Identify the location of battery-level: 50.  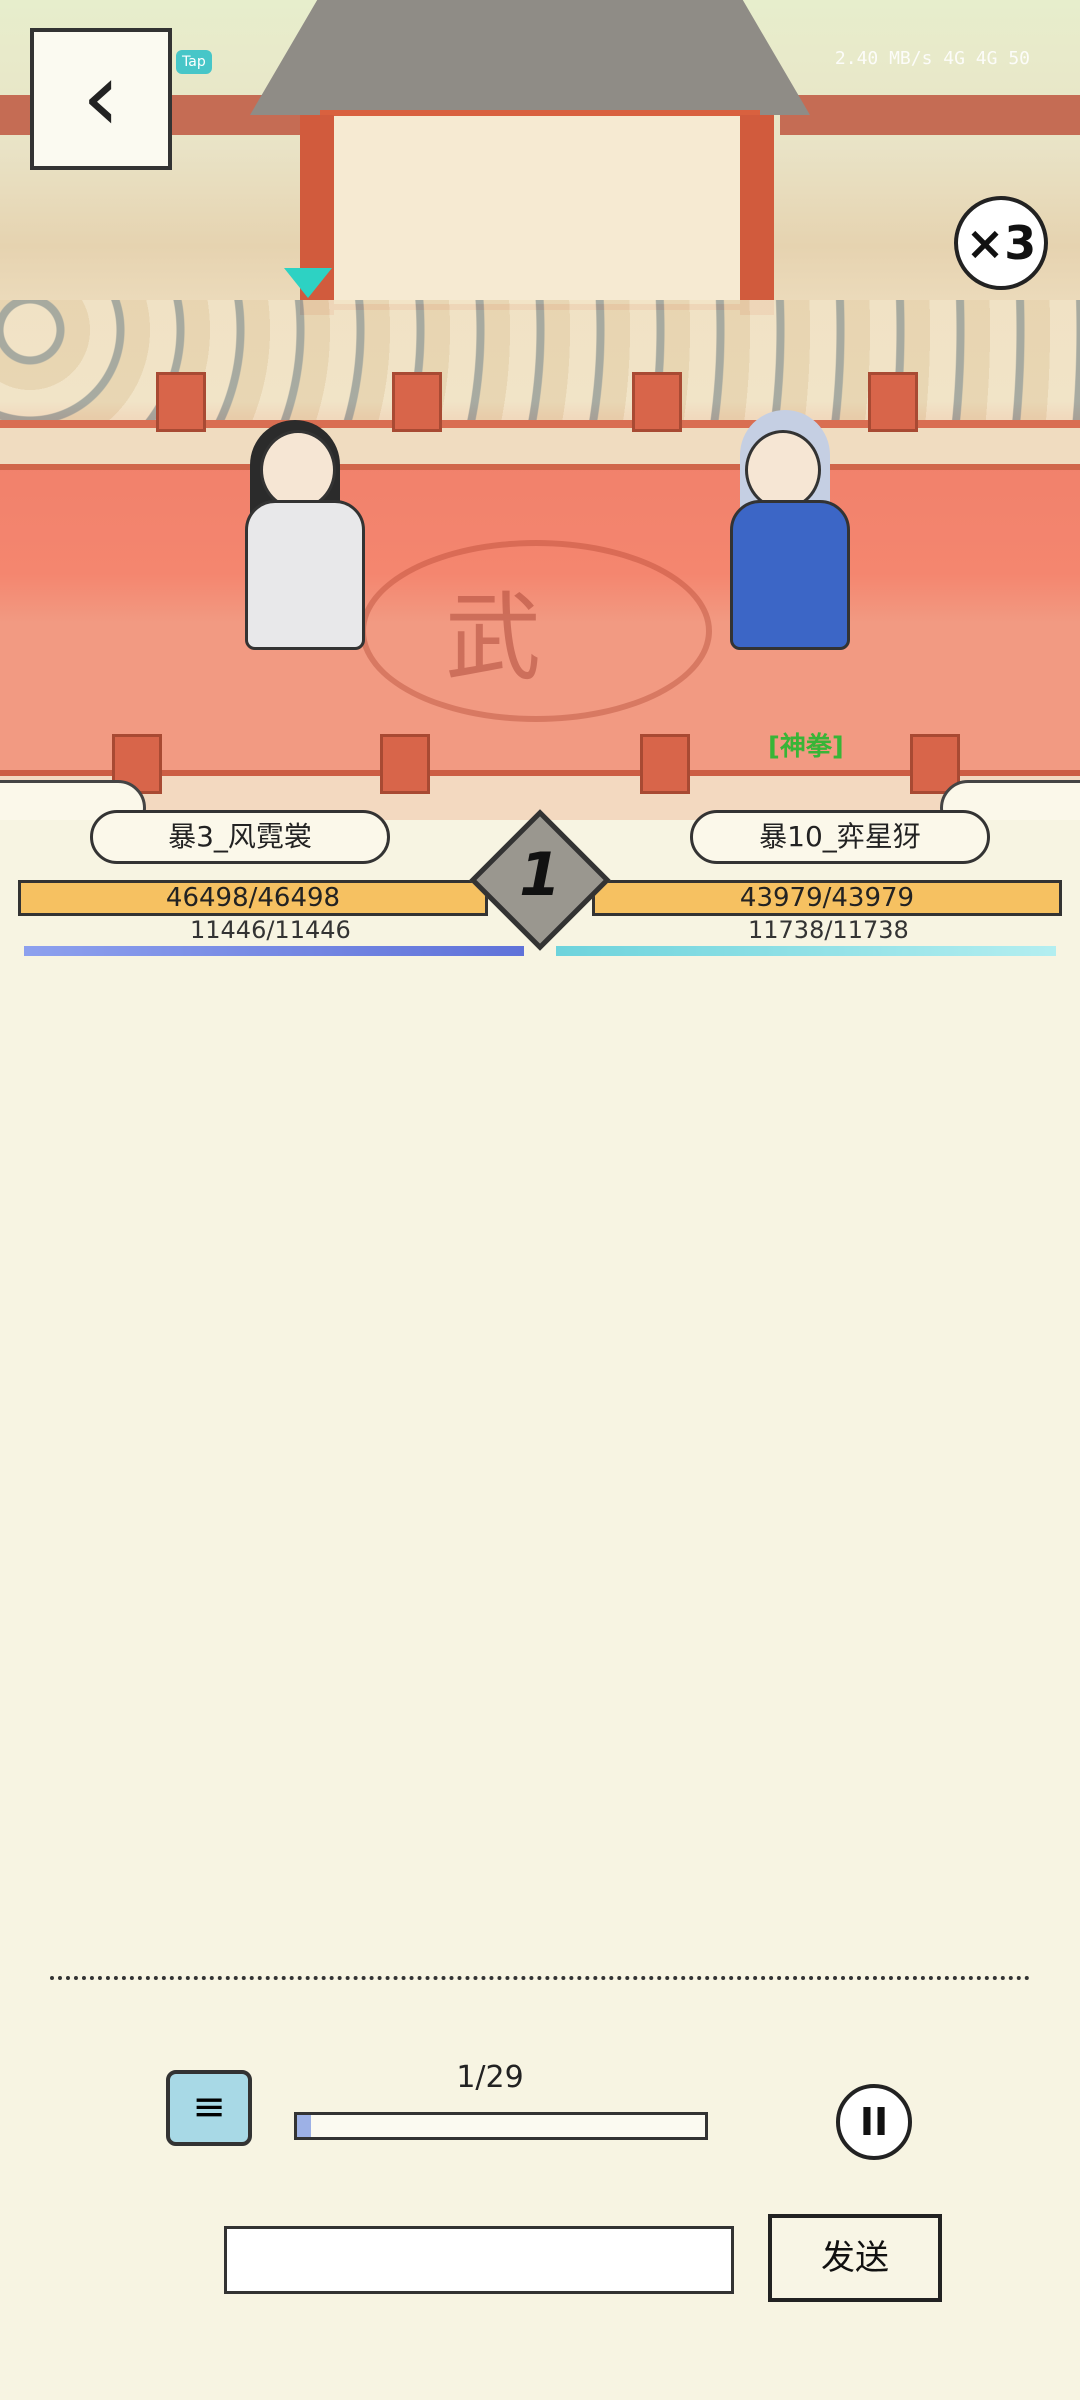
(1019, 58).